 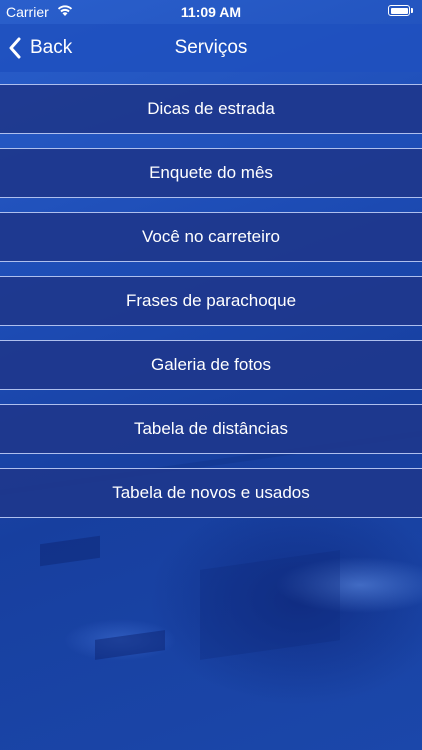 What do you see at coordinates (211, 173) in the screenshot?
I see `menu-item-enquete-do-mes: Enquete do mês` at bounding box center [211, 173].